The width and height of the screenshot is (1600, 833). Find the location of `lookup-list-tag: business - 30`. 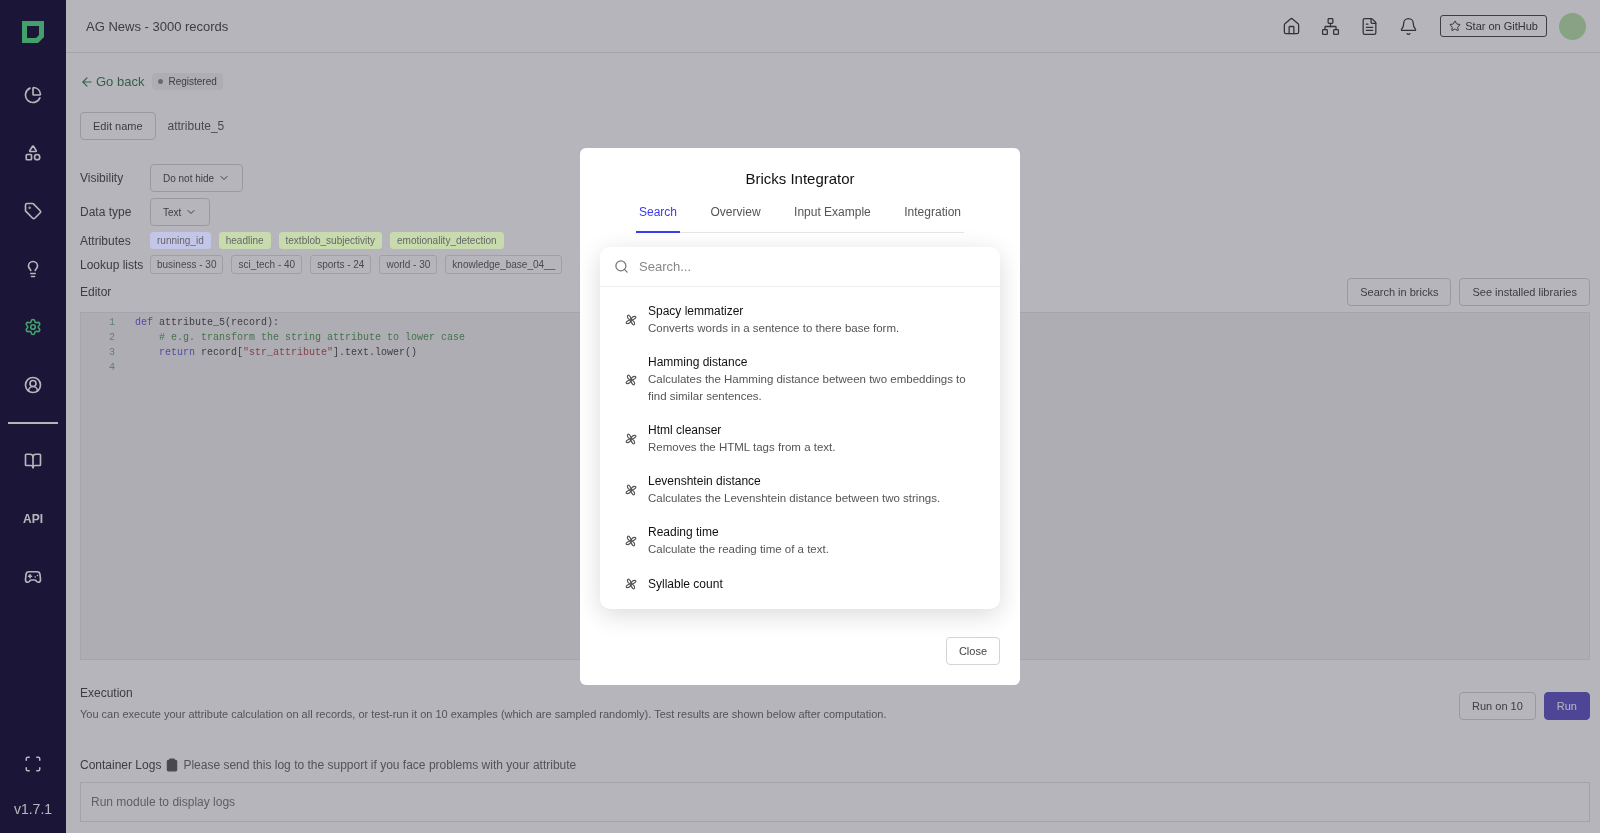

lookup-list-tag: business - 30 is located at coordinates (187, 264).